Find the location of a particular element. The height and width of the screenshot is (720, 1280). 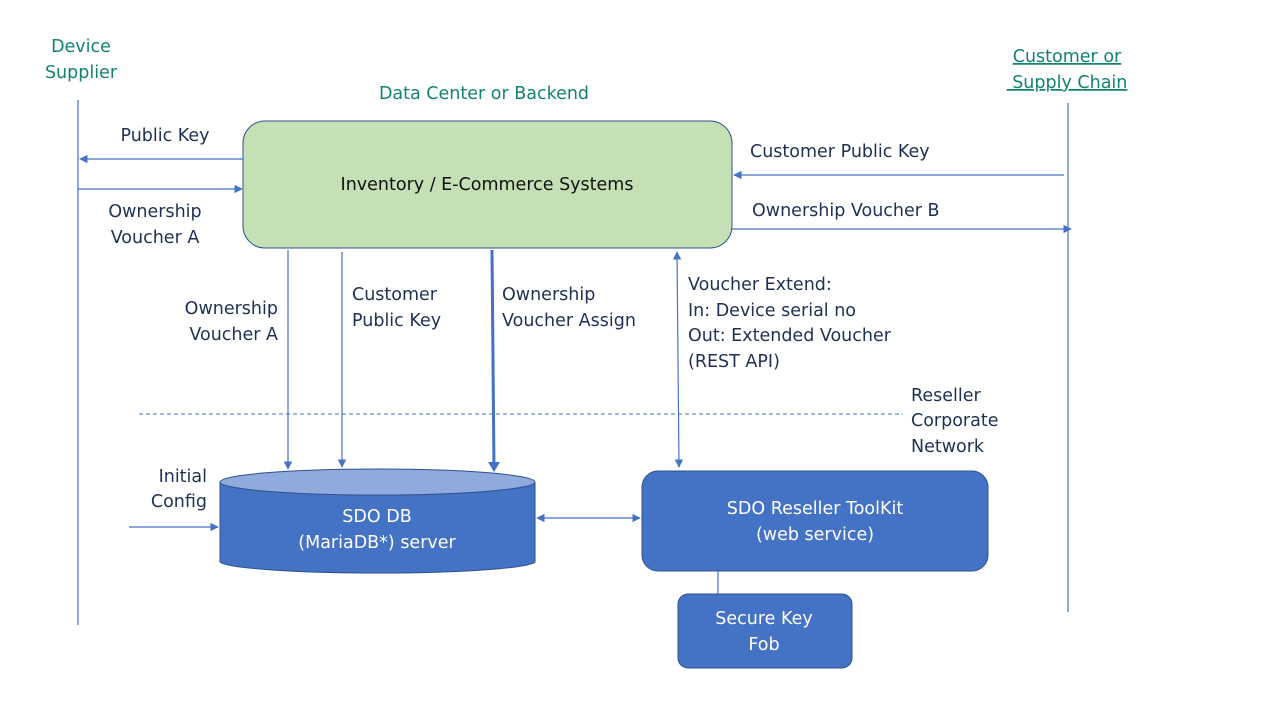

arrowhead-voucher-assign is located at coordinates (494, 467).